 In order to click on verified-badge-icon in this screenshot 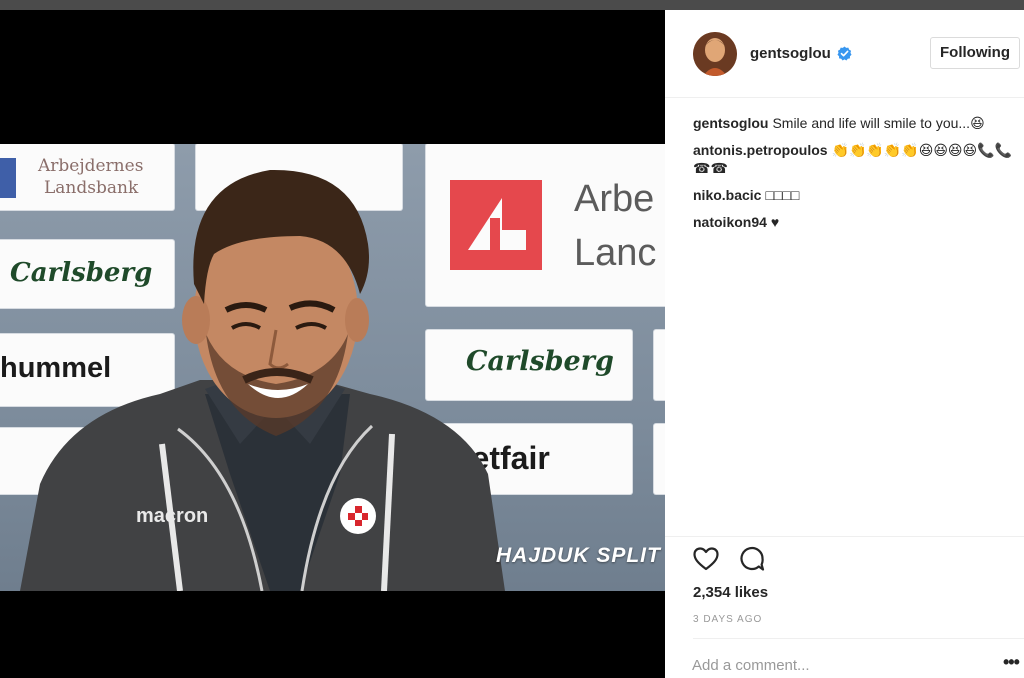, I will do `click(844, 53)`.